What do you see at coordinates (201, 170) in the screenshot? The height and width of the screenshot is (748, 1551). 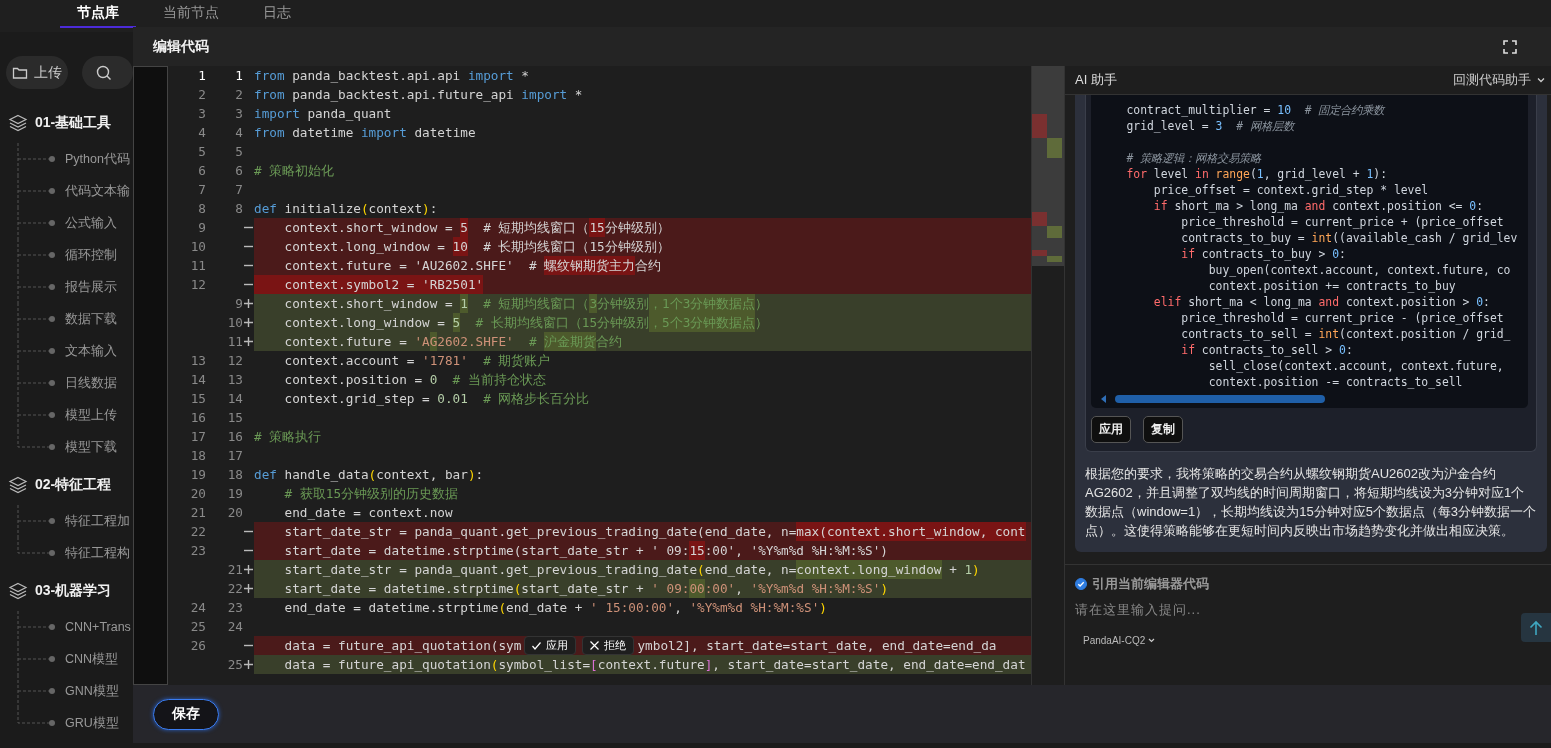 I see `line-number: 6` at bounding box center [201, 170].